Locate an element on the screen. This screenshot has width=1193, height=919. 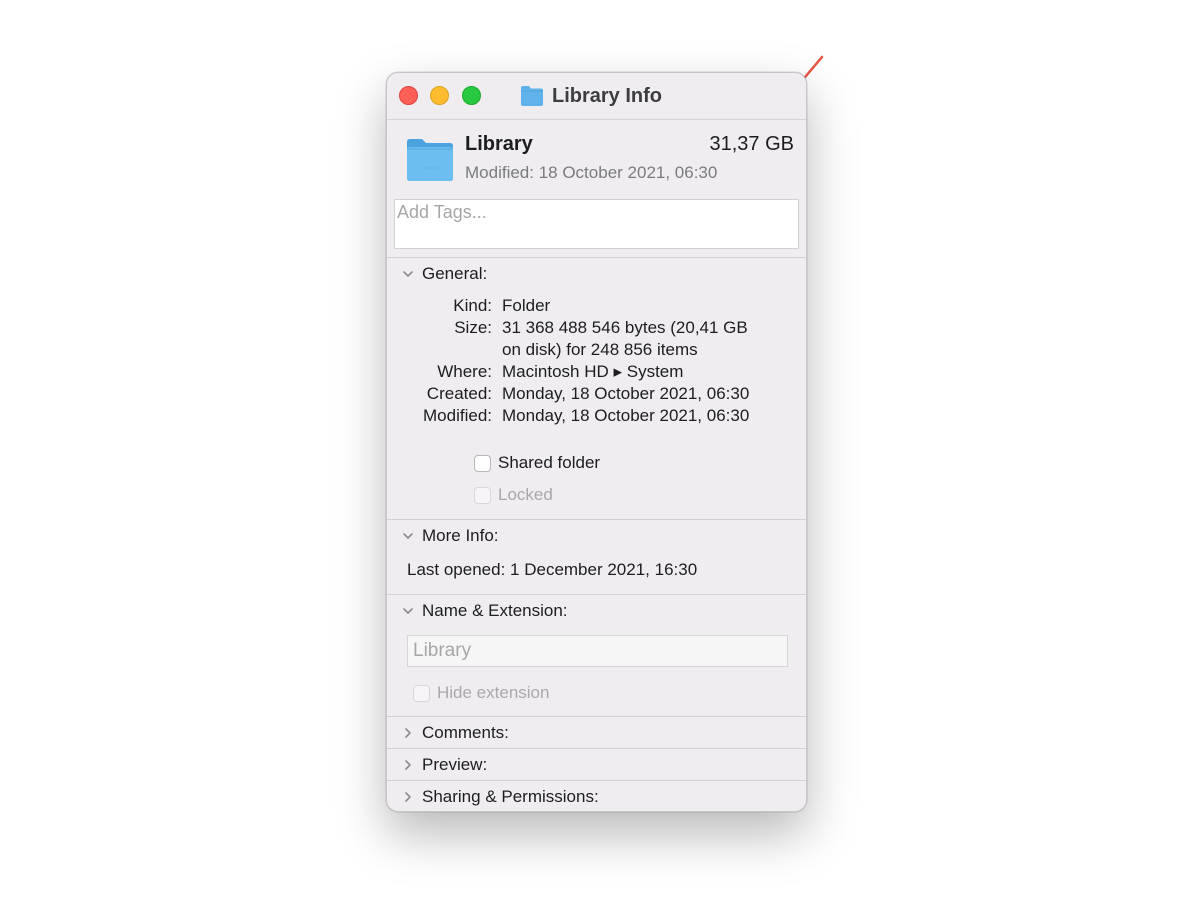
section-more-info-header: More Info: is located at coordinates (450, 536).